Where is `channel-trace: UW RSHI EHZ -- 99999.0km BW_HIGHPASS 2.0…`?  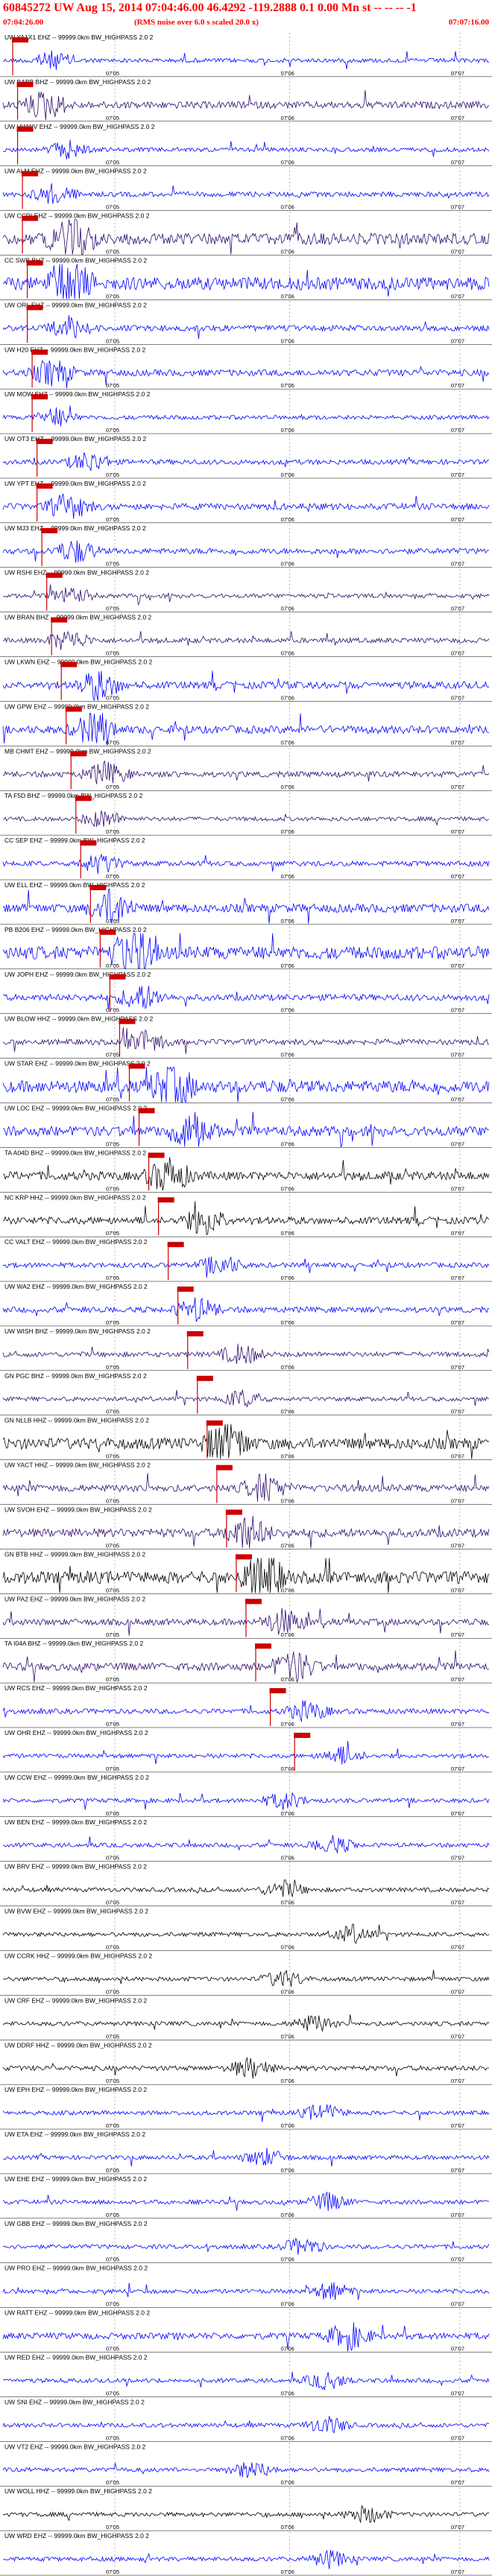
channel-trace: UW RSHI EHZ -- 99999.0km BW_HIGHPASS 2.0… is located at coordinates (246, 591).